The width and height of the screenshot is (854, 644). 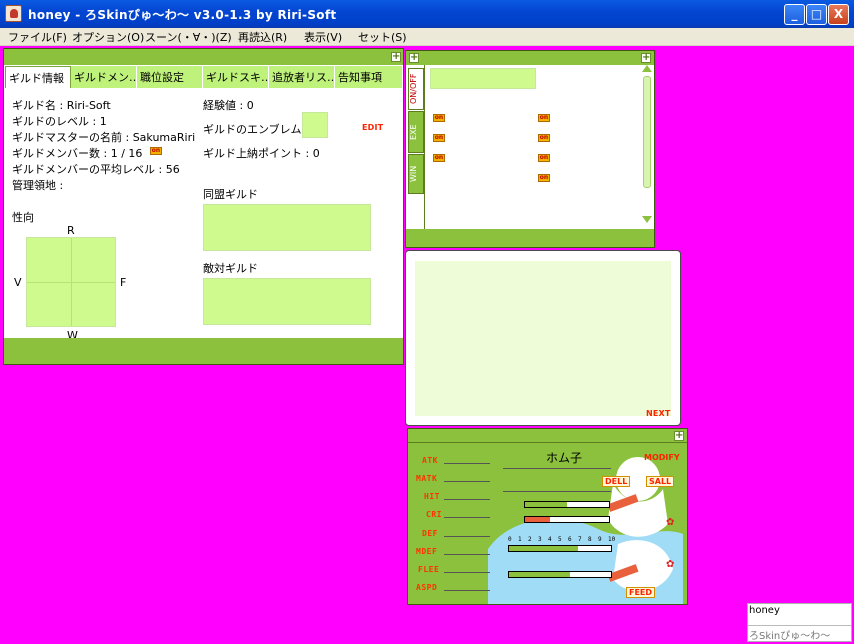 What do you see at coordinates (550, 539) in the screenshot?
I see `scale-tick: 4` at bounding box center [550, 539].